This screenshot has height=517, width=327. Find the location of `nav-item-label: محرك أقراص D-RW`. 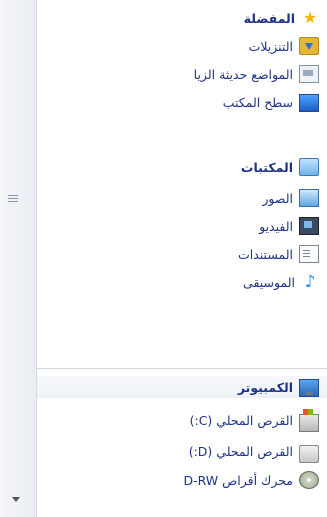

nav-item-label: محرك أقراص D-RW is located at coordinates (238, 480).